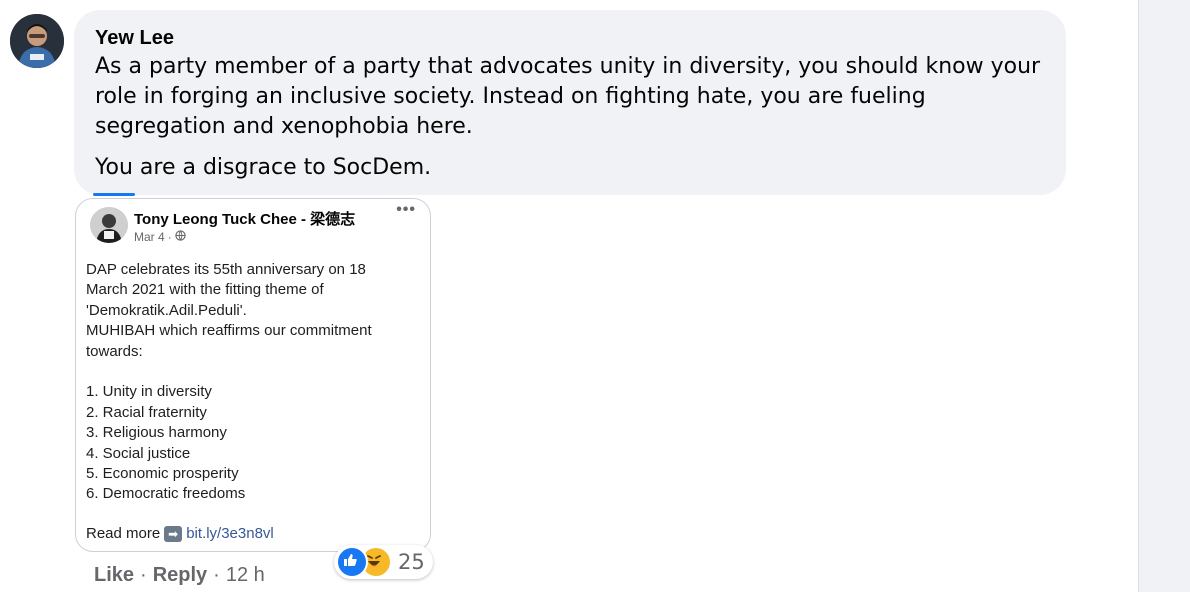 The image size is (1190, 592). What do you see at coordinates (123, 533) in the screenshot?
I see `read-more-text: Read more` at bounding box center [123, 533].